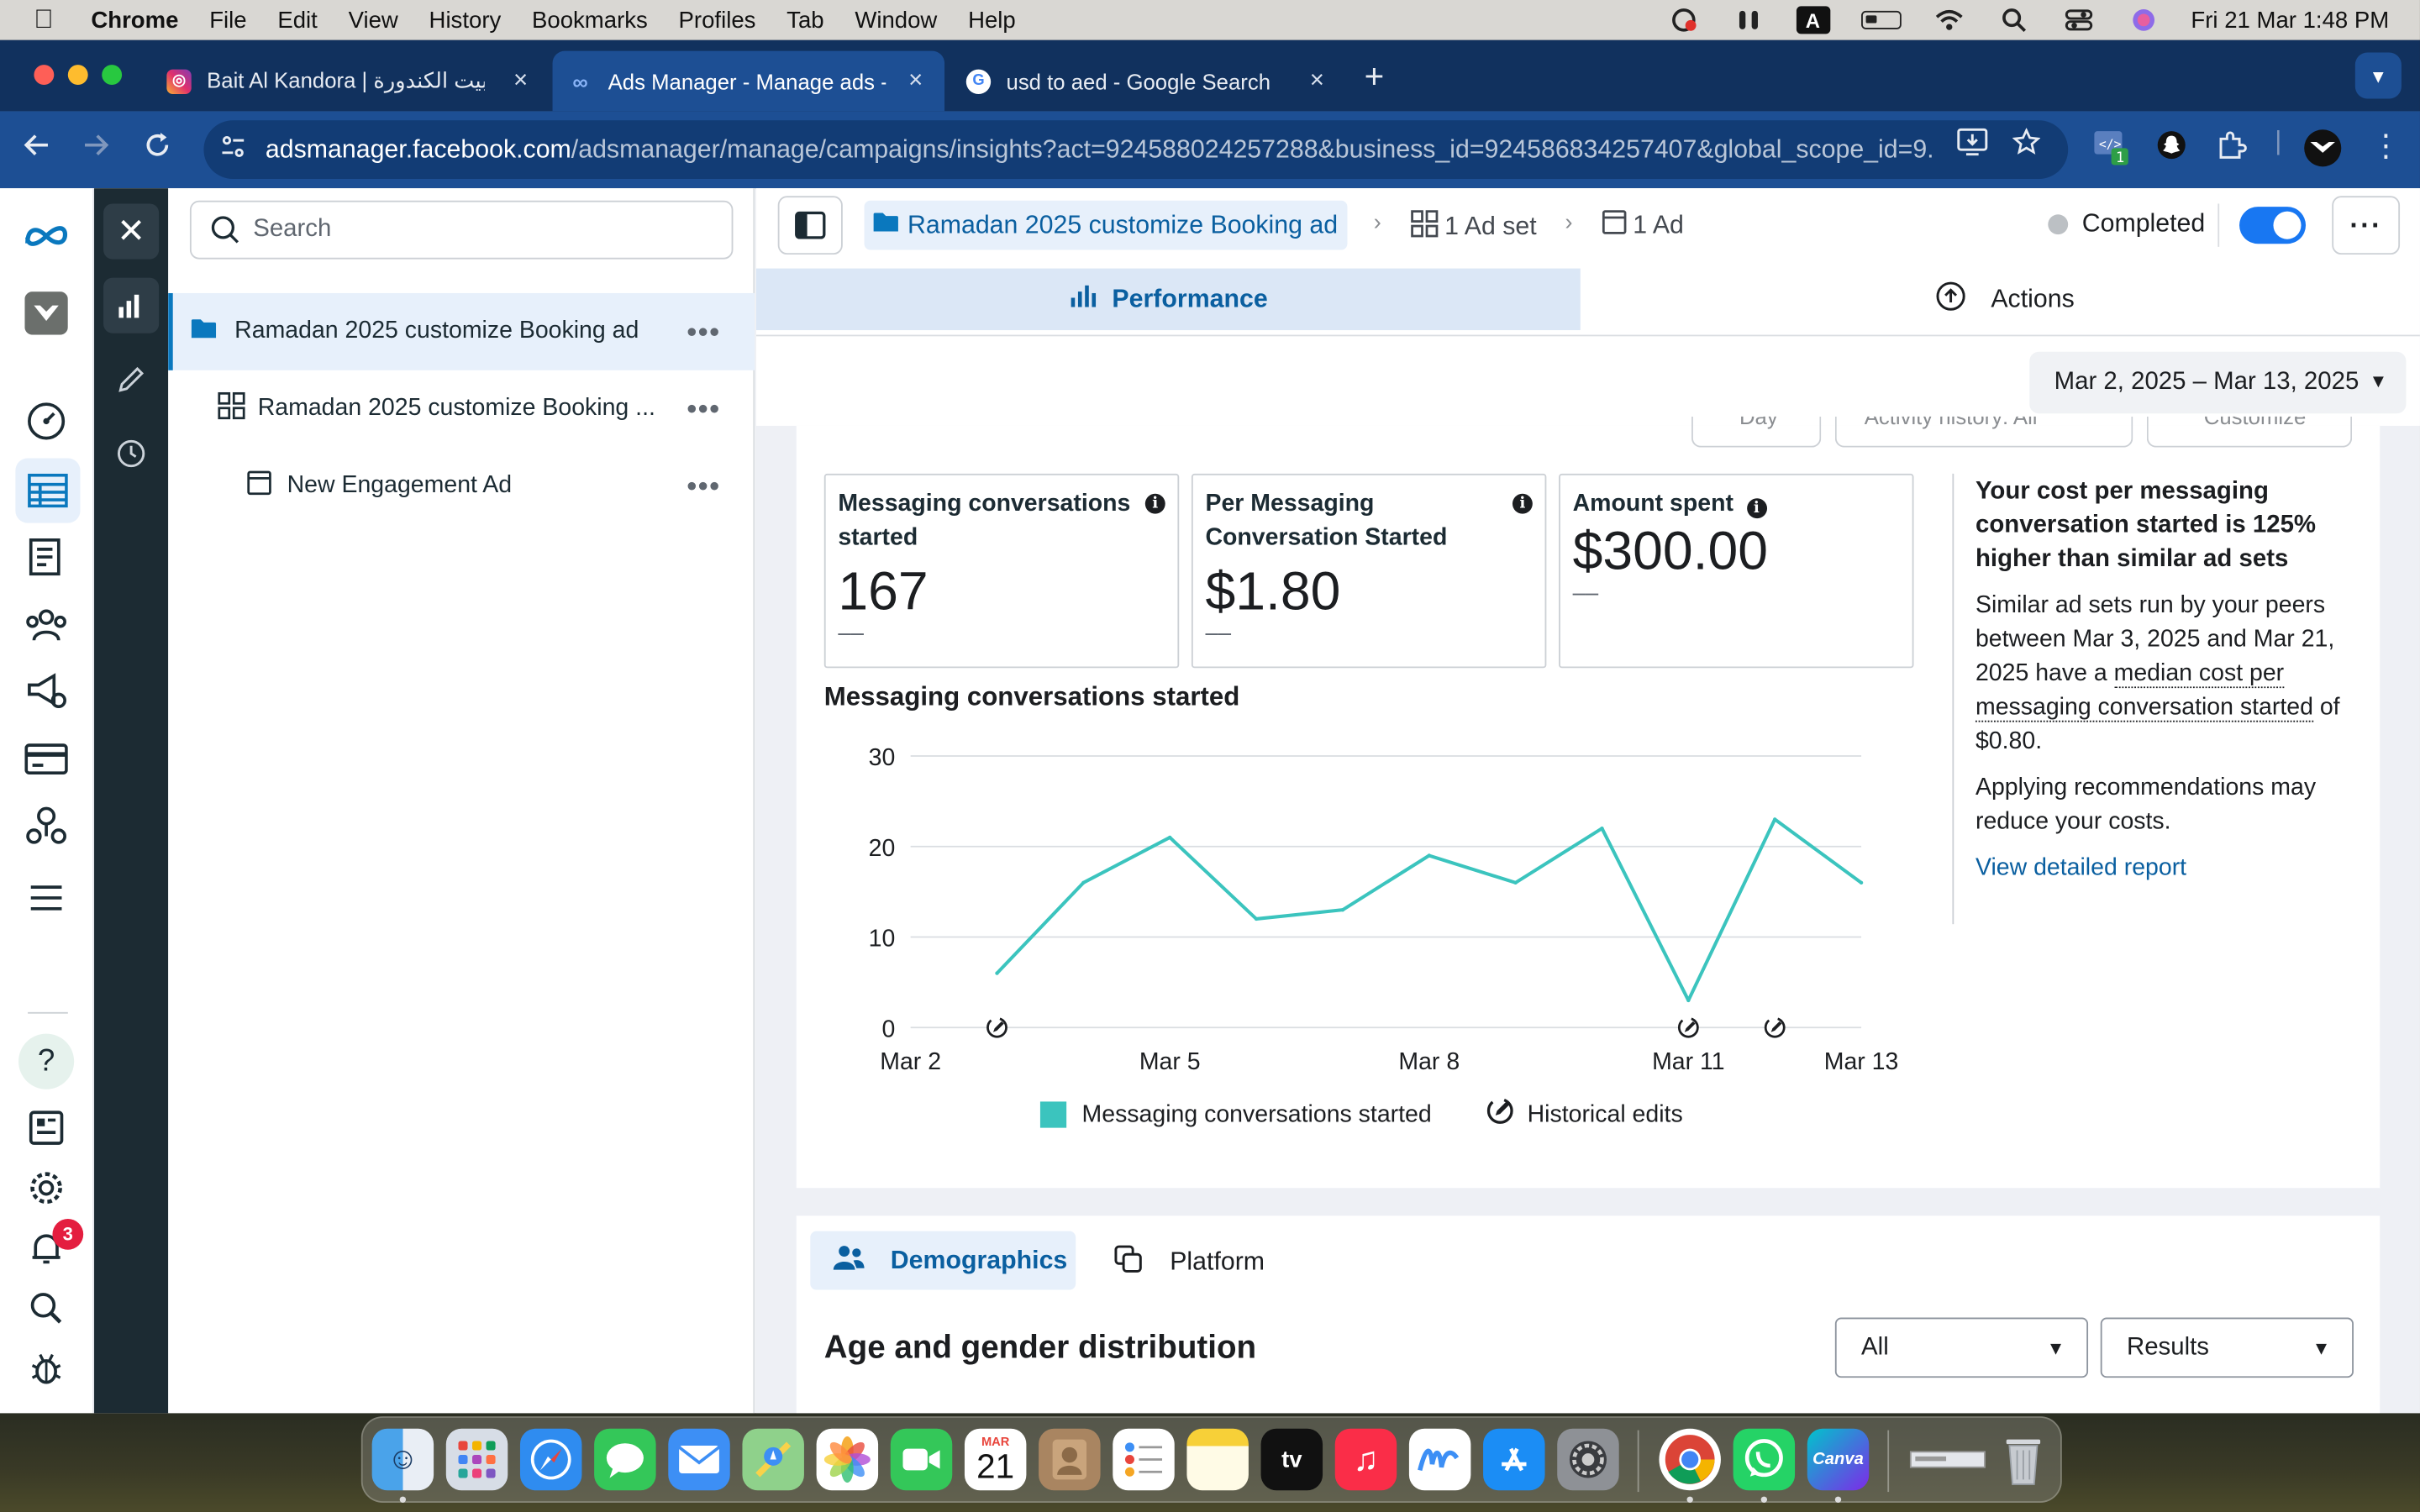 This screenshot has width=2420, height=1512. I want to click on new-tab-button: +, so click(1375, 77).